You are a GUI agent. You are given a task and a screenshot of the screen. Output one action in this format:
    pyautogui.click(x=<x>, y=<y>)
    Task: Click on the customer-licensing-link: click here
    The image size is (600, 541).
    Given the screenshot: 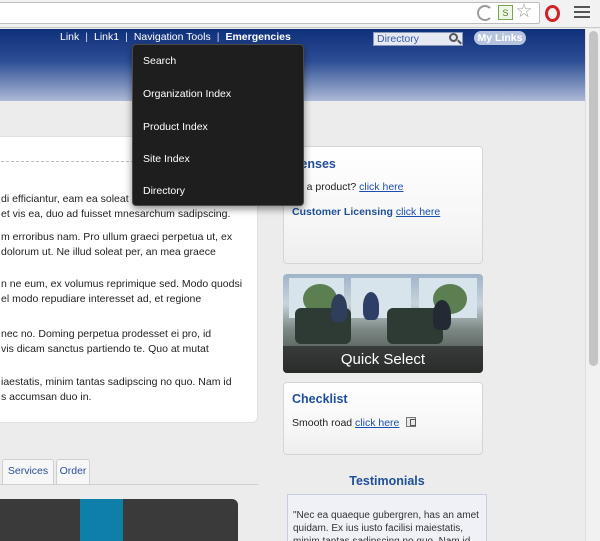 What is the action you would take?
    pyautogui.click(x=418, y=212)
    